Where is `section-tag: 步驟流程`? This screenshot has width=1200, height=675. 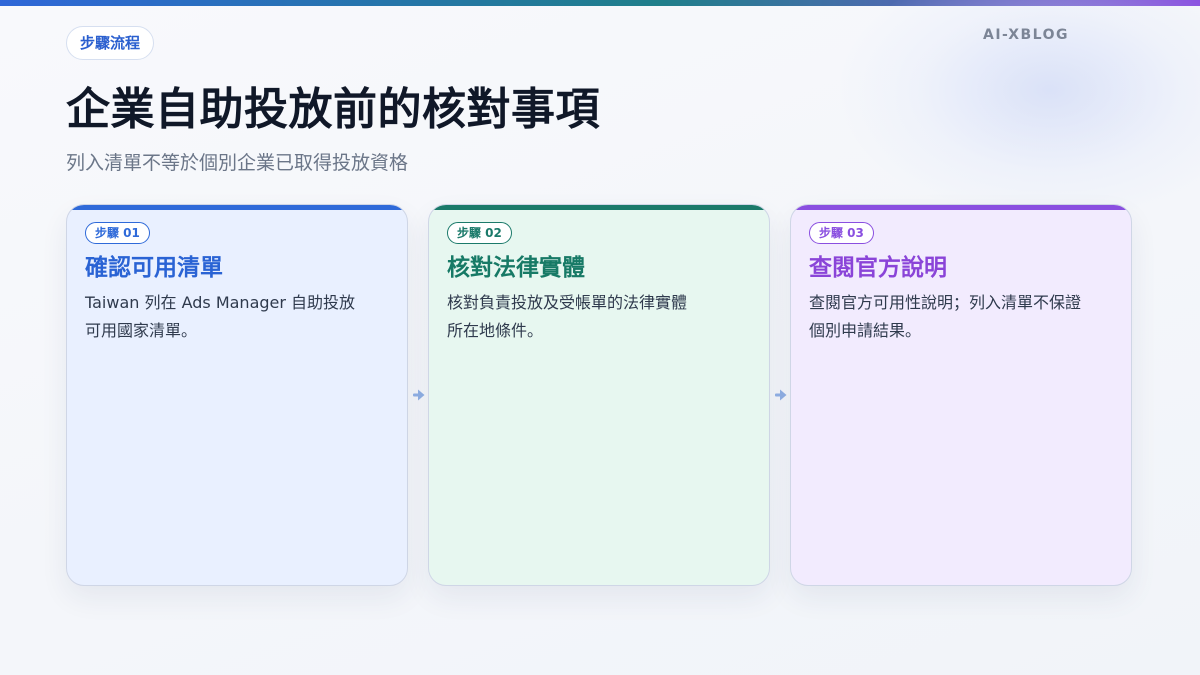
section-tag: 步驟流程 is located at coordinates (110, 43).